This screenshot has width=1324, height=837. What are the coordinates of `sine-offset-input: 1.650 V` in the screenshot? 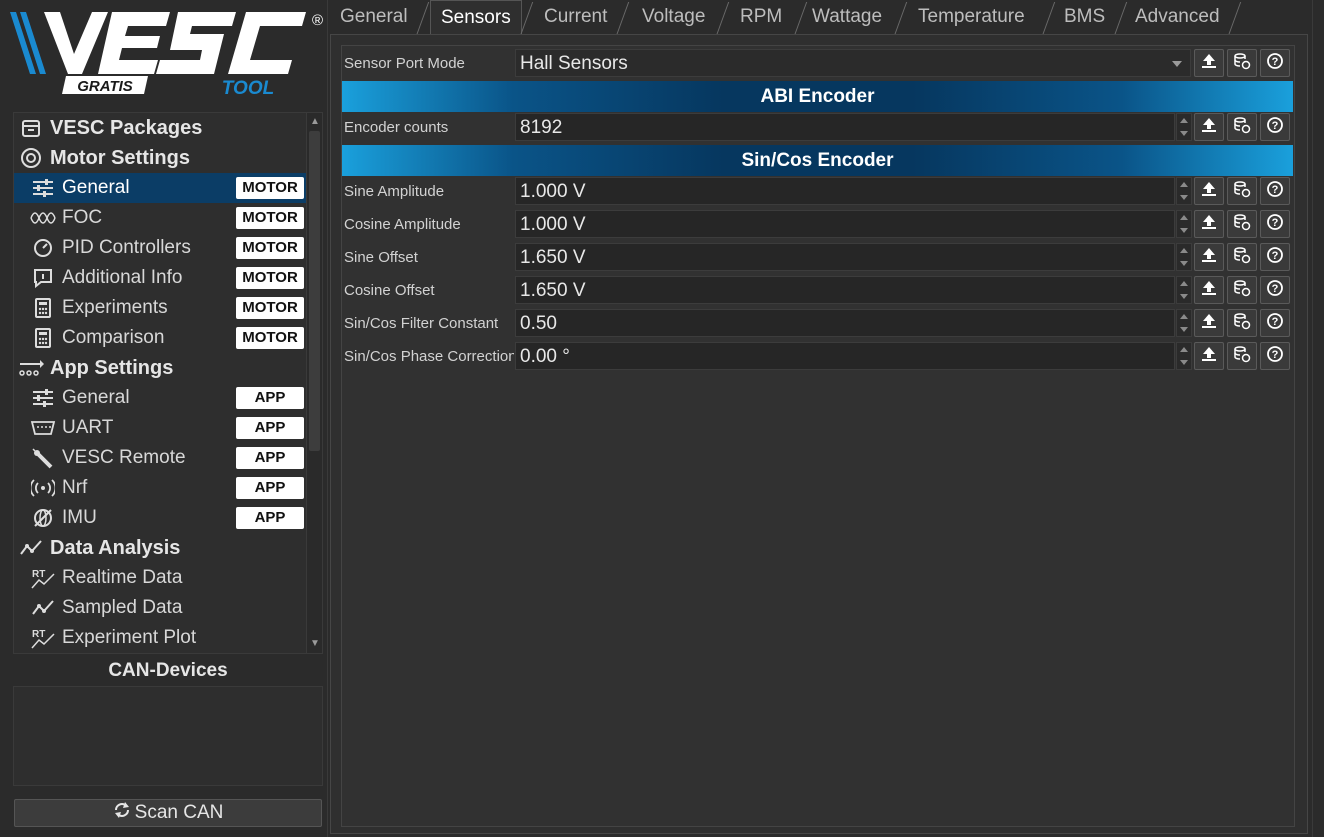 It's located at (845, 257).